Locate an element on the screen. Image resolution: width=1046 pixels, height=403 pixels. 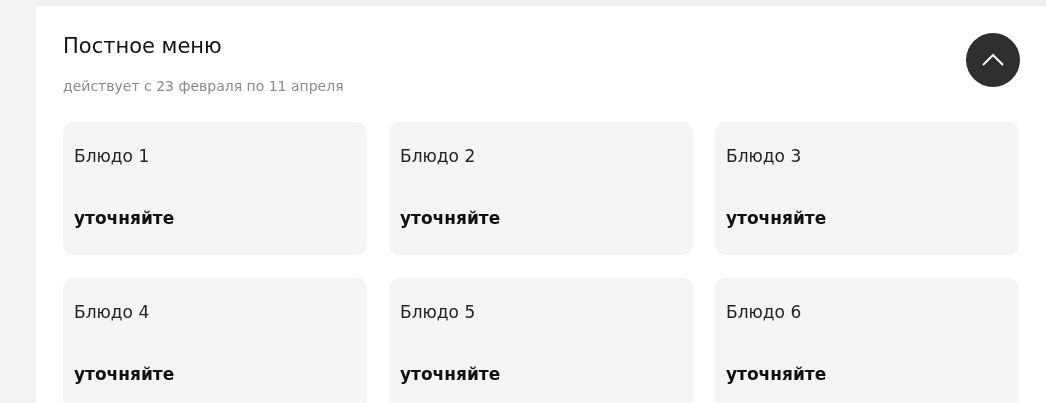
dish-name: Блюдо 4 is located at coordinates (112, 312).